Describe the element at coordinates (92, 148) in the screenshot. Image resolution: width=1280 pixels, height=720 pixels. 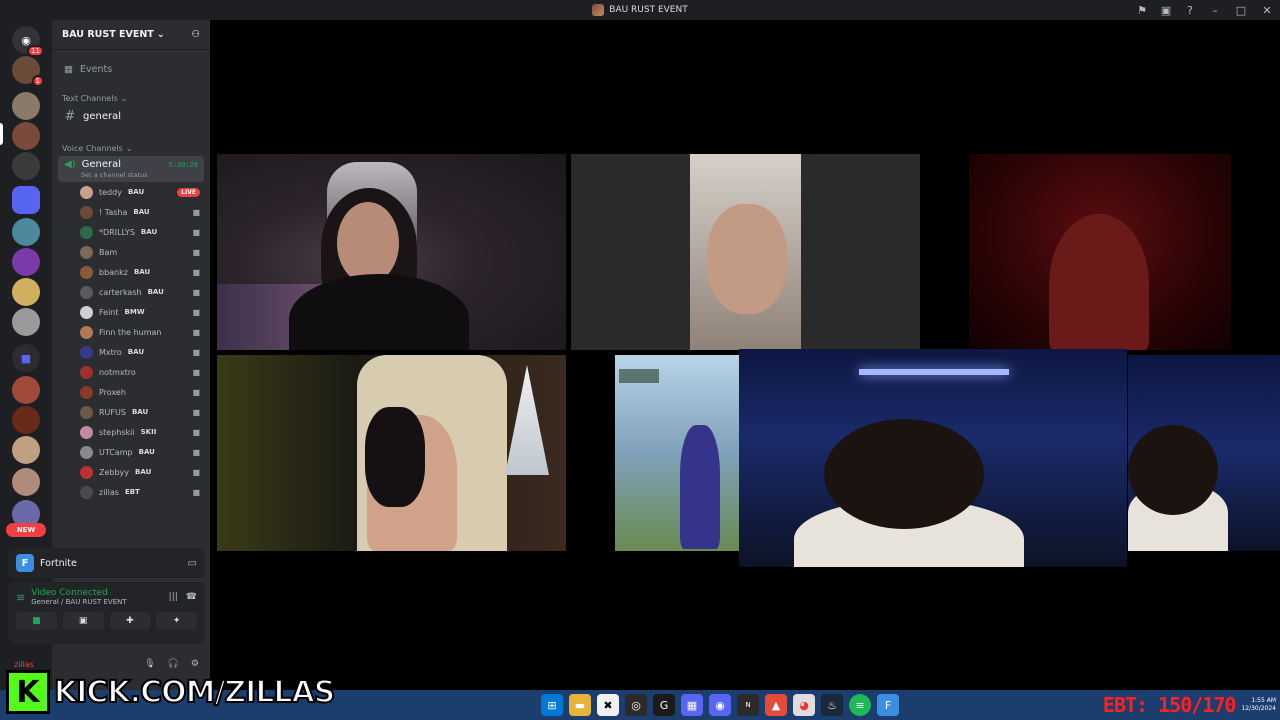
I see `category-label: Voice Channels` at that location.